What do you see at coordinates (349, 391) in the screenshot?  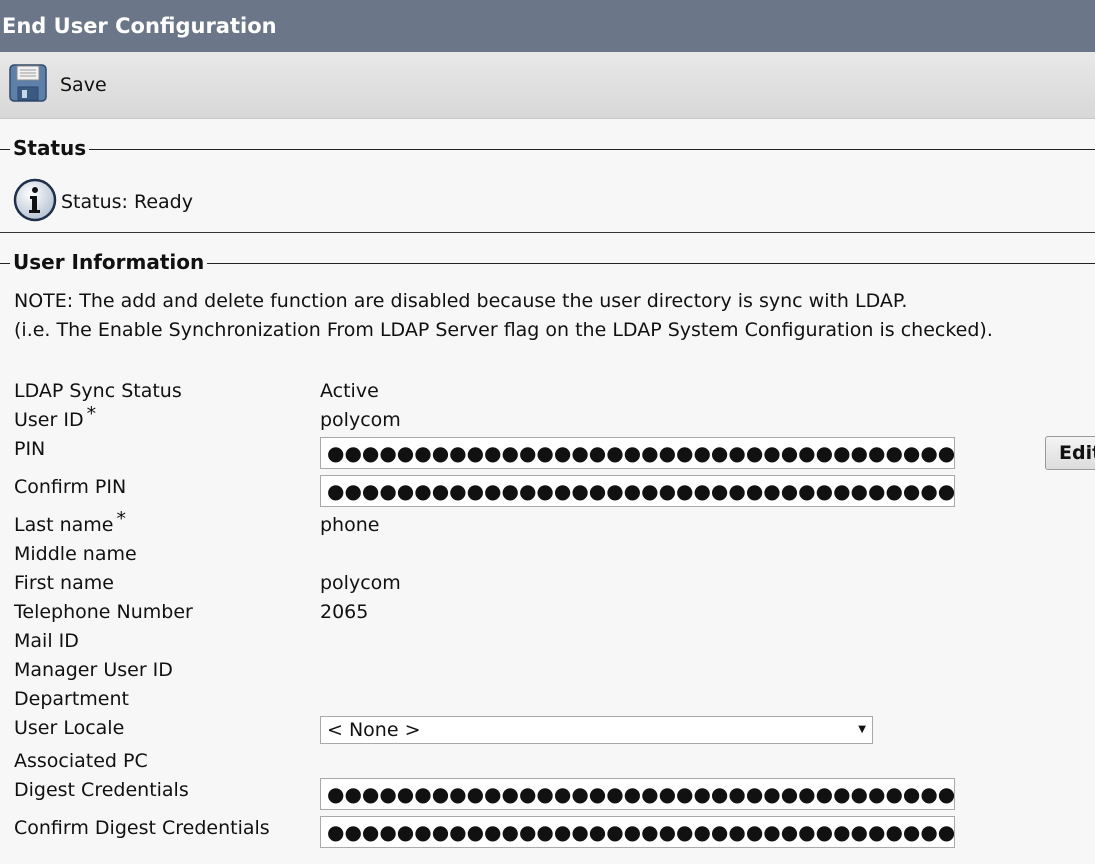 I see `ldap-sync-status-value: Active` at bounding box center [349, 391].